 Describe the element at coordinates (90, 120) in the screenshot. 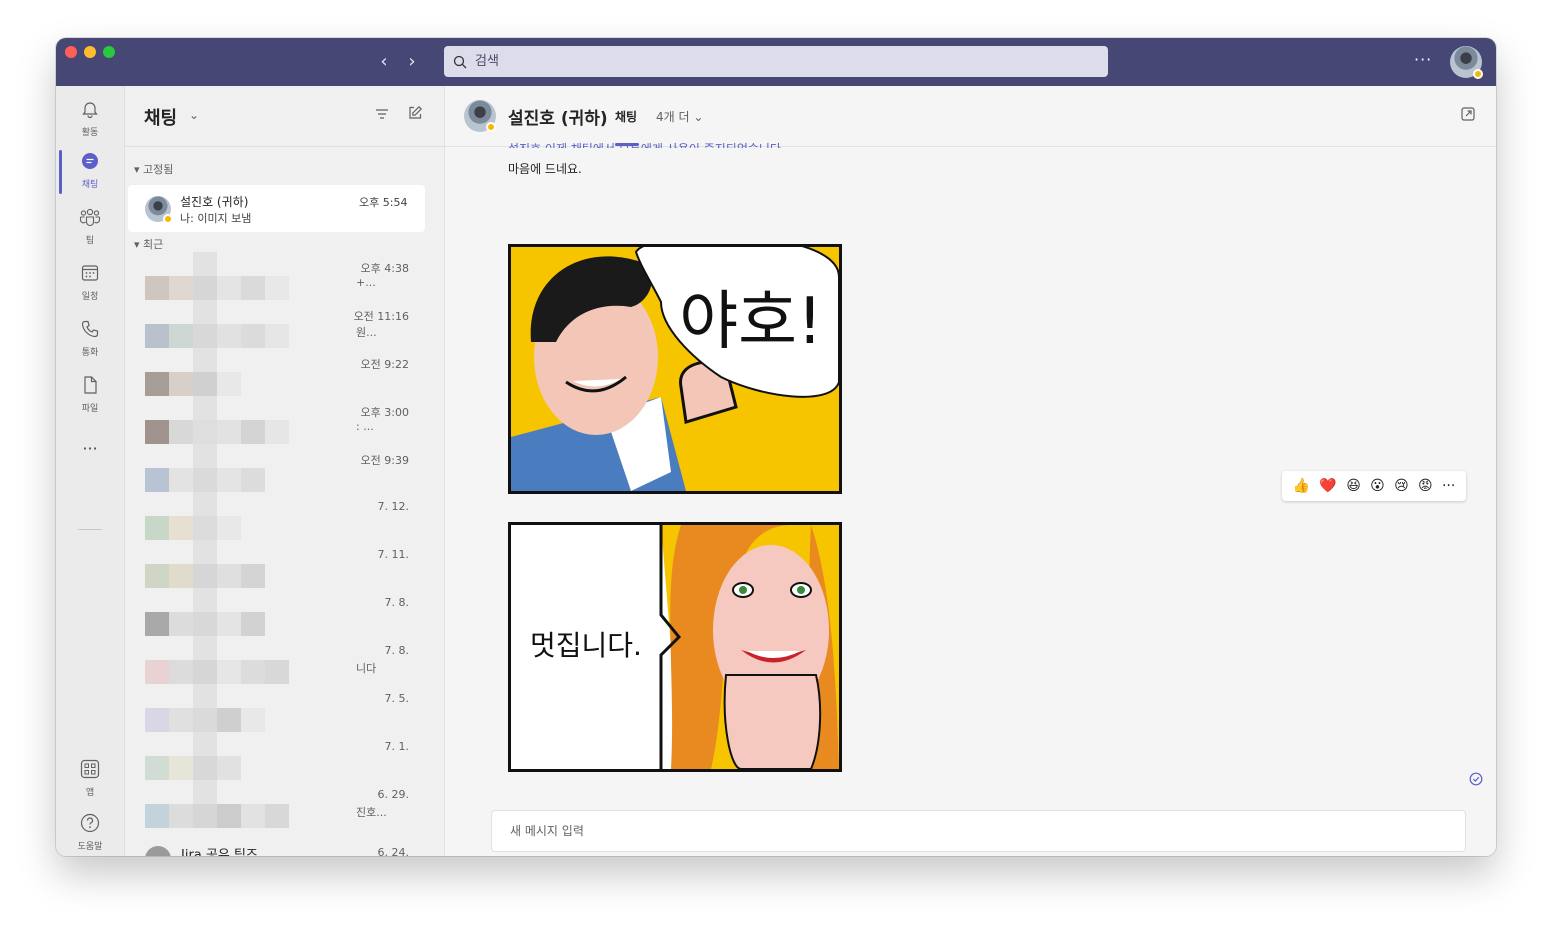

I see `rail-activity: 활동` at that location.